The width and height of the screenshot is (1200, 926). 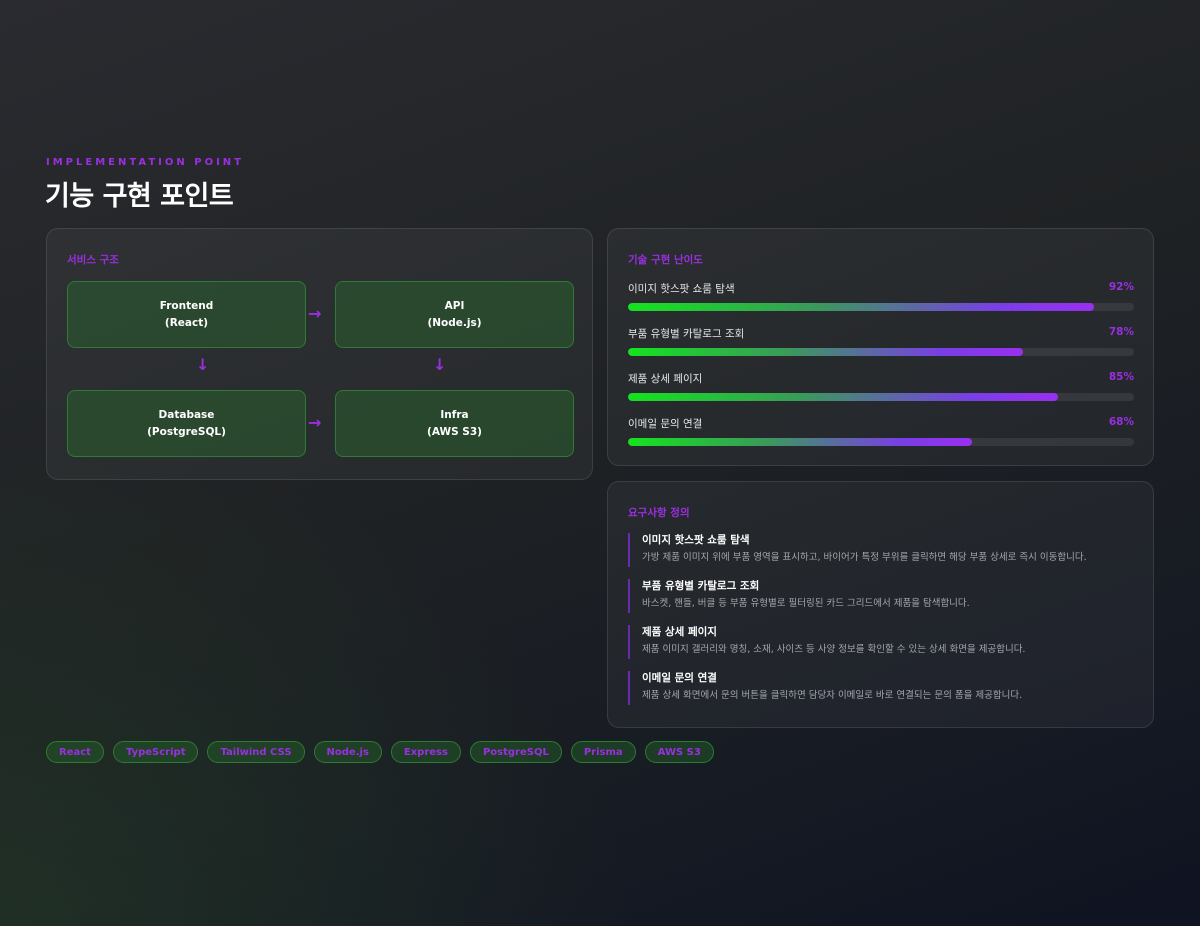 What do you see at coordinates (681, 289) in the screenshot?
I see `difficulty-name: 이미지 핫스팟 쇼룸 탐색` at bounding box center [681, 289].